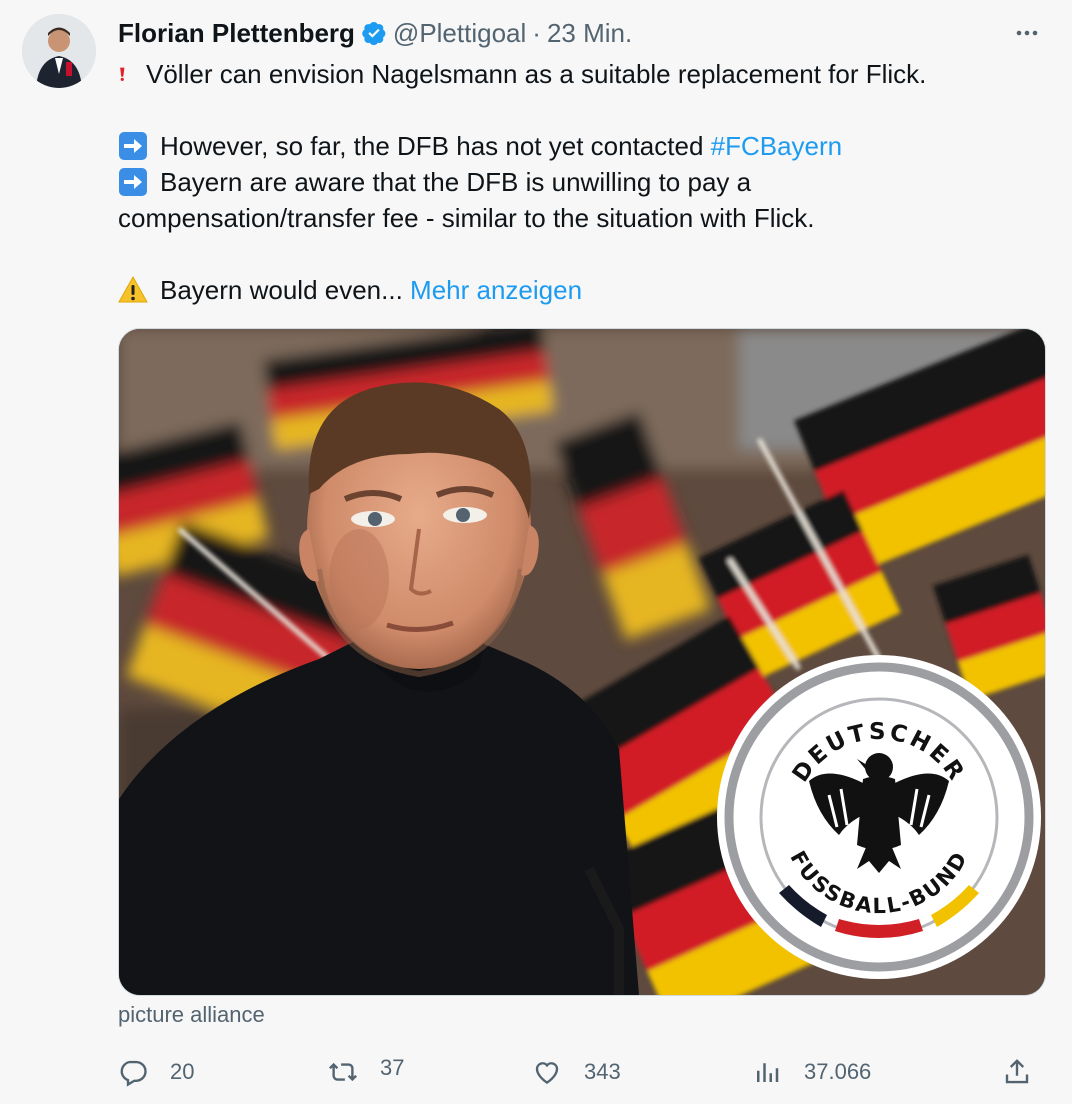 This screenshot has height=1104, width=1072. Describe the element at coordinates (547, 1073) in the screenshot. I see `like-icon` at that location.